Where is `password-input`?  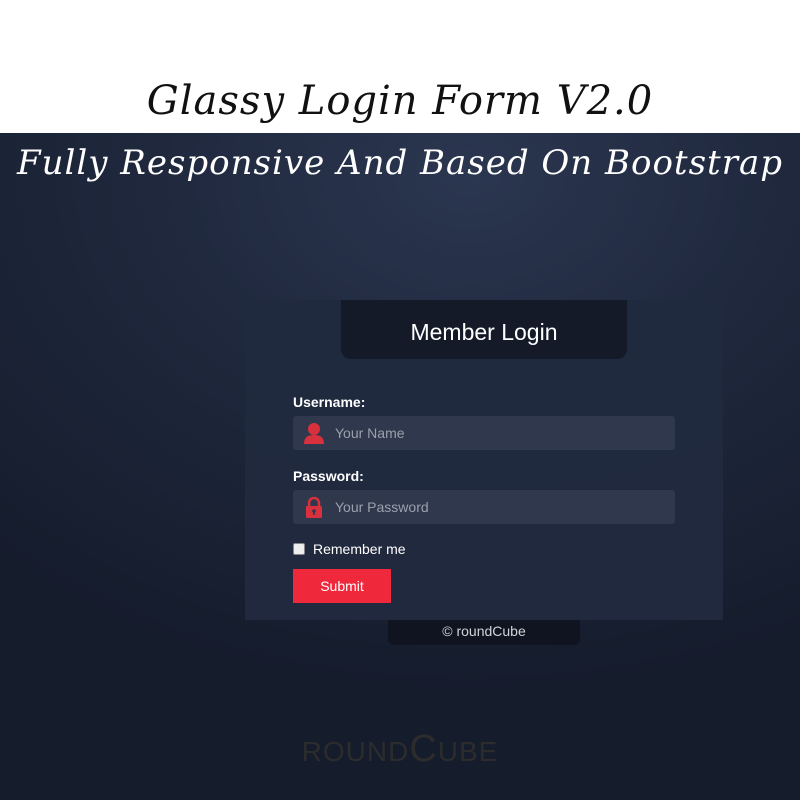
password-input is located at coordinates (500, 507).